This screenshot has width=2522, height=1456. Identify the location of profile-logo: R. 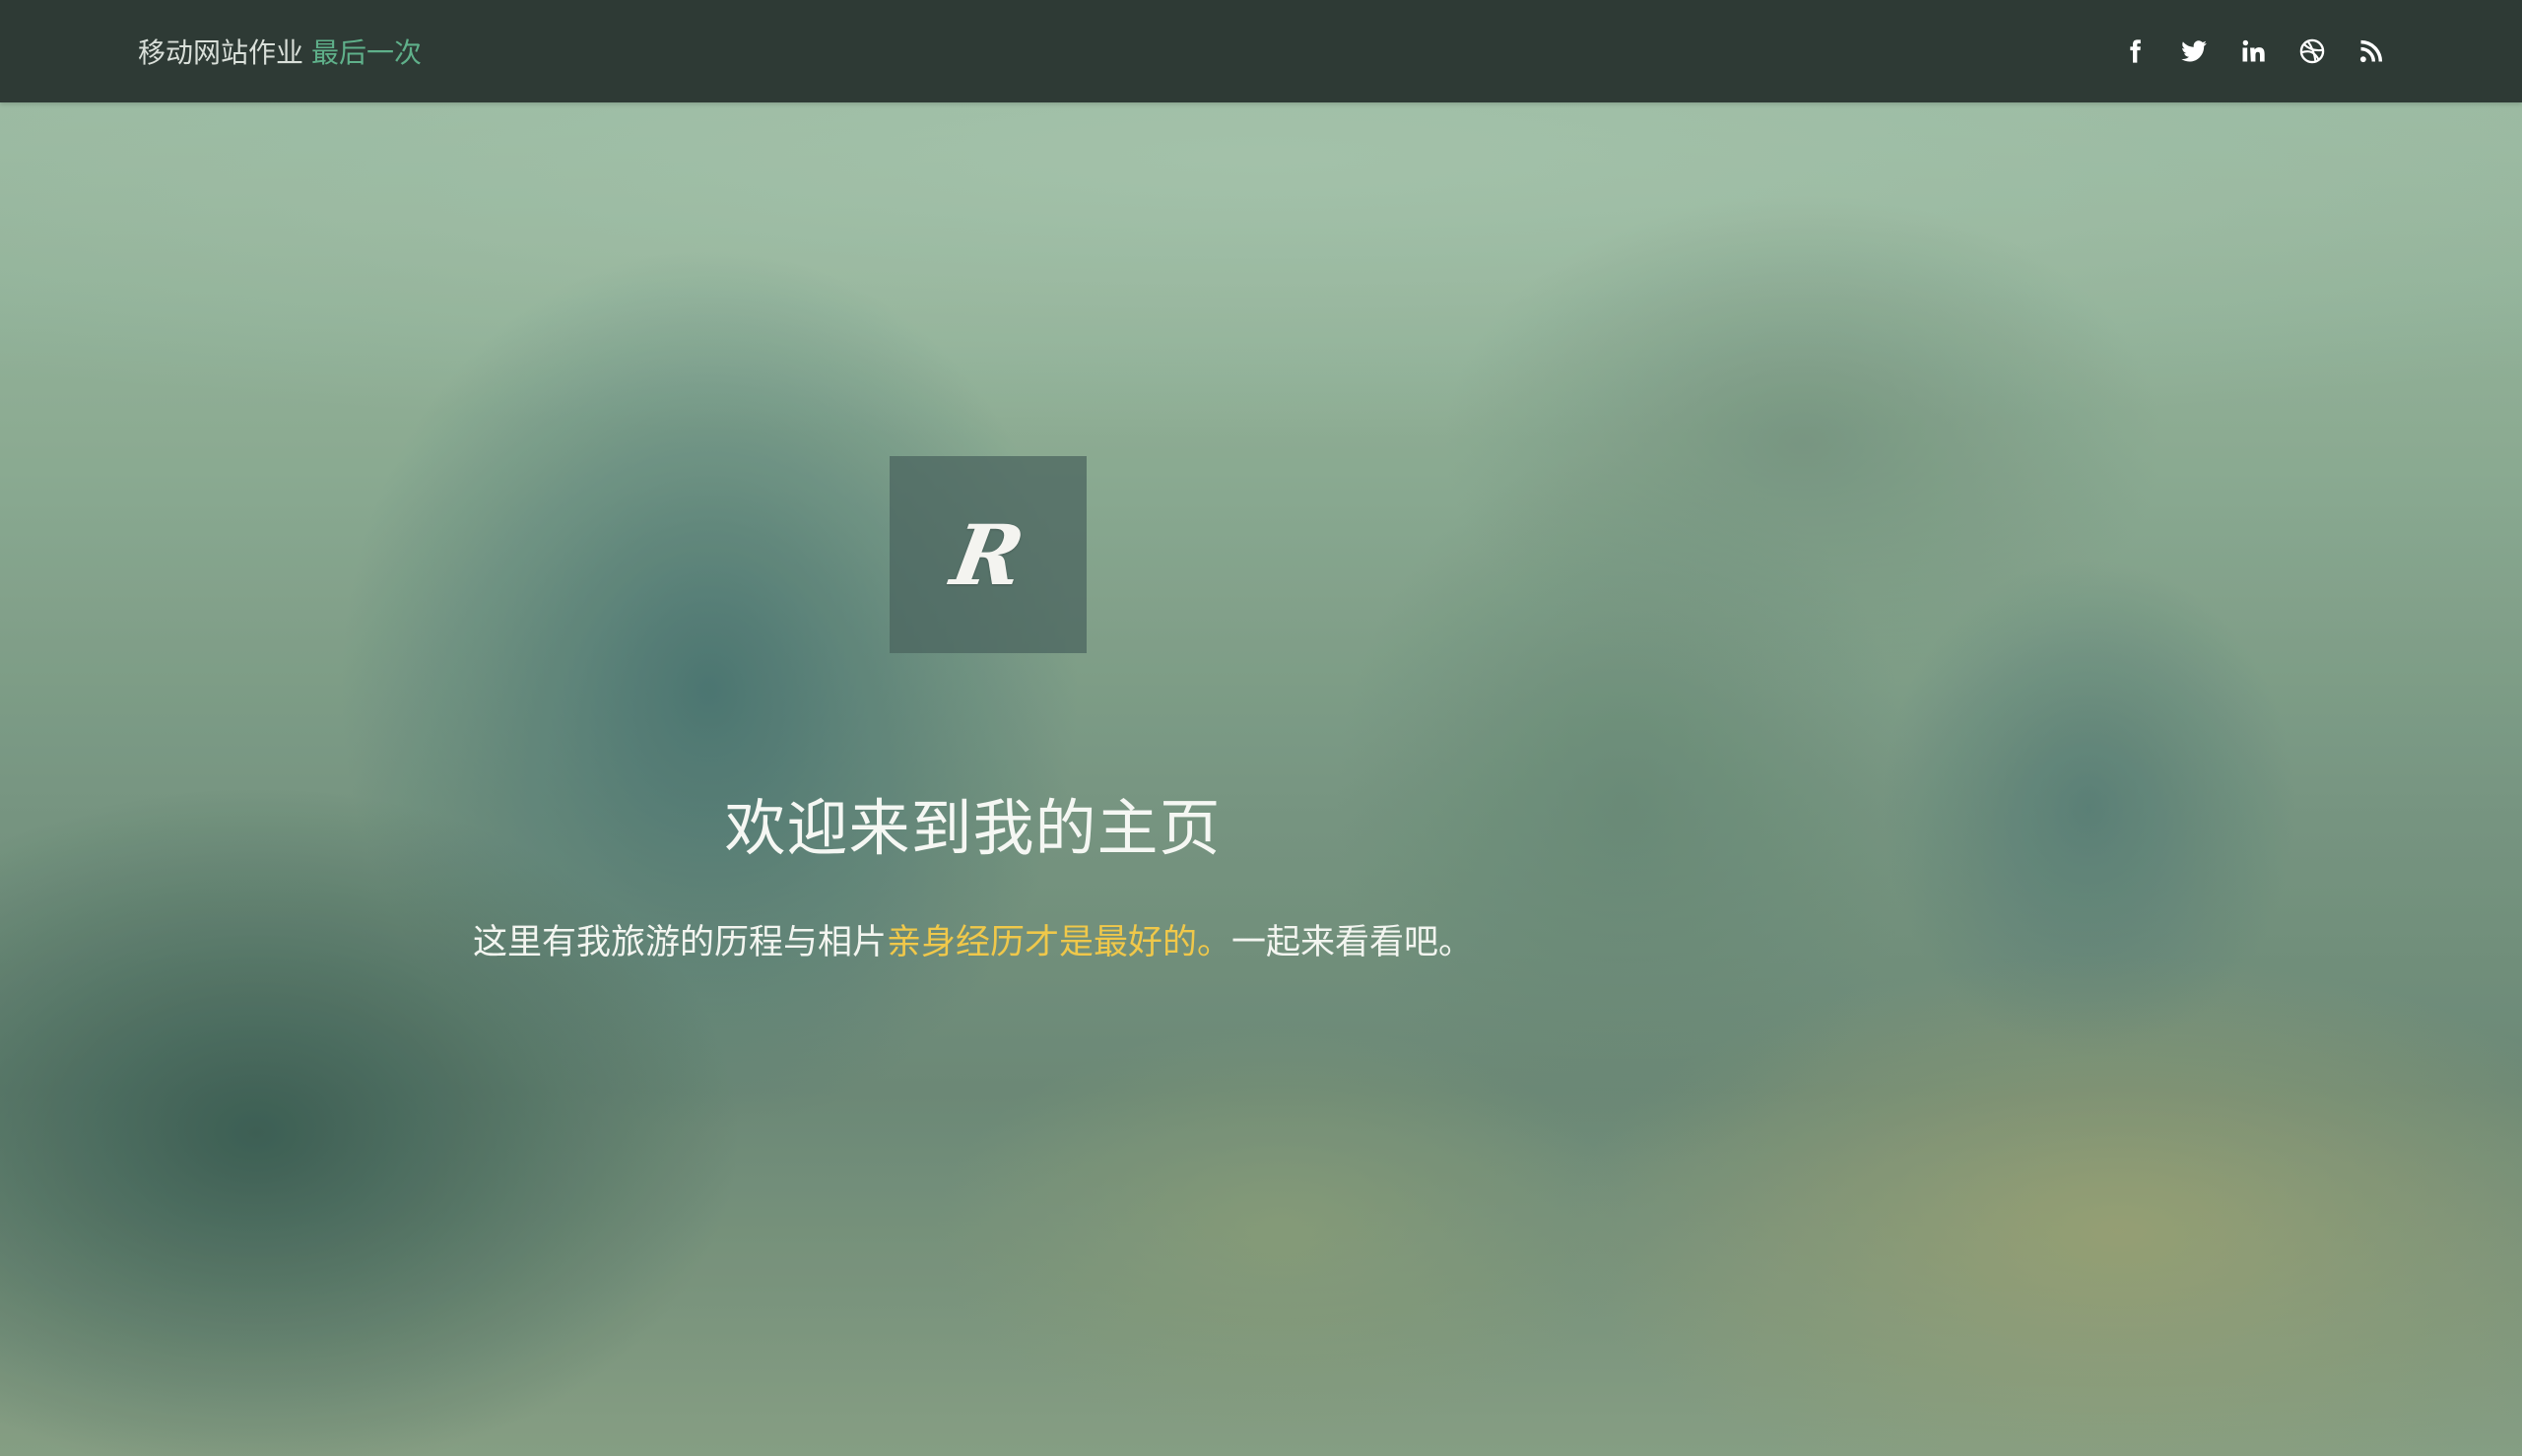
(988, 554).